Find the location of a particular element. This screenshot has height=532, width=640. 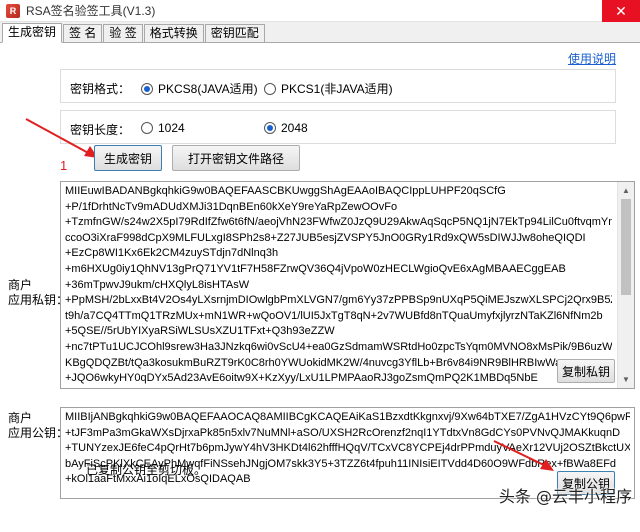

key-format-label: 密钥格式： is located at coordinates (100, 89).